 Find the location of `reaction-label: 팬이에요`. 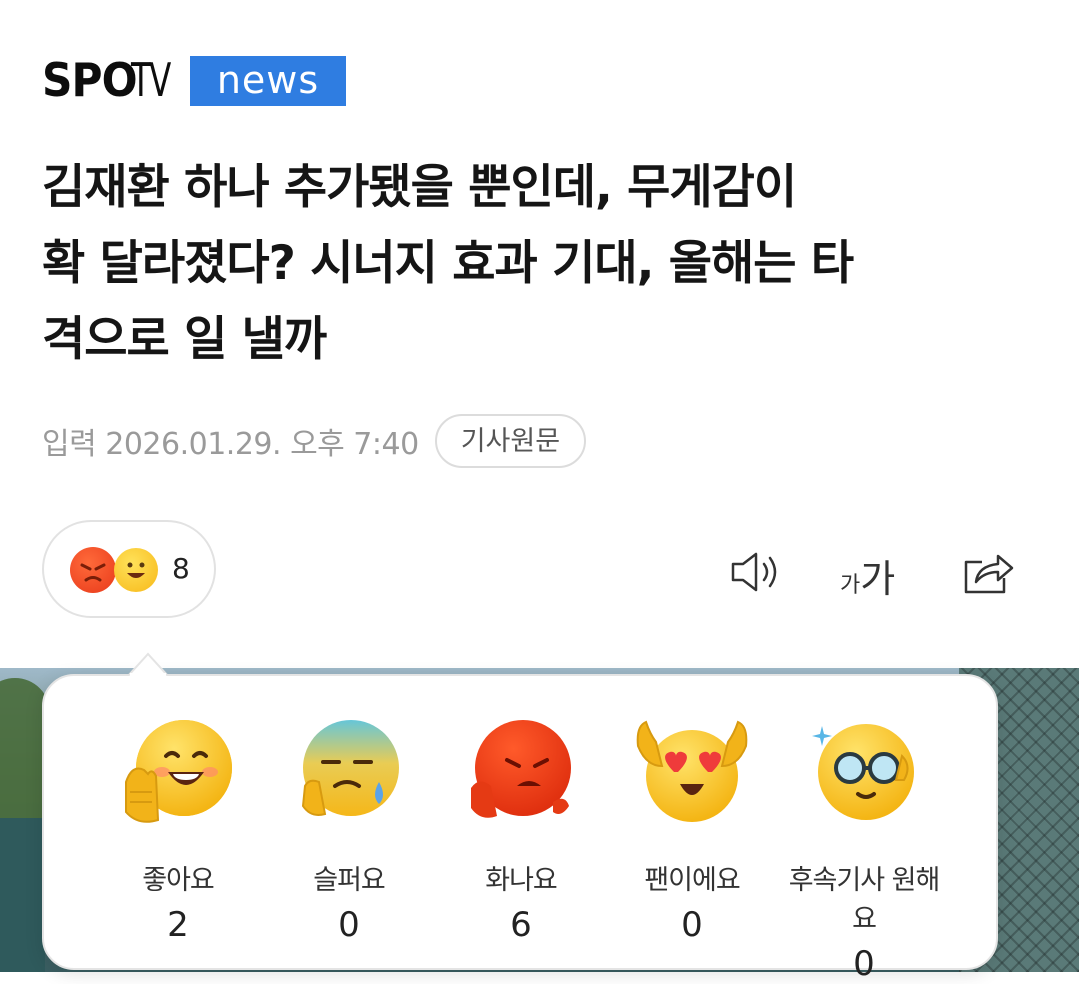

reaction-label: 팬이에요 is located at coordinates (692, 880).